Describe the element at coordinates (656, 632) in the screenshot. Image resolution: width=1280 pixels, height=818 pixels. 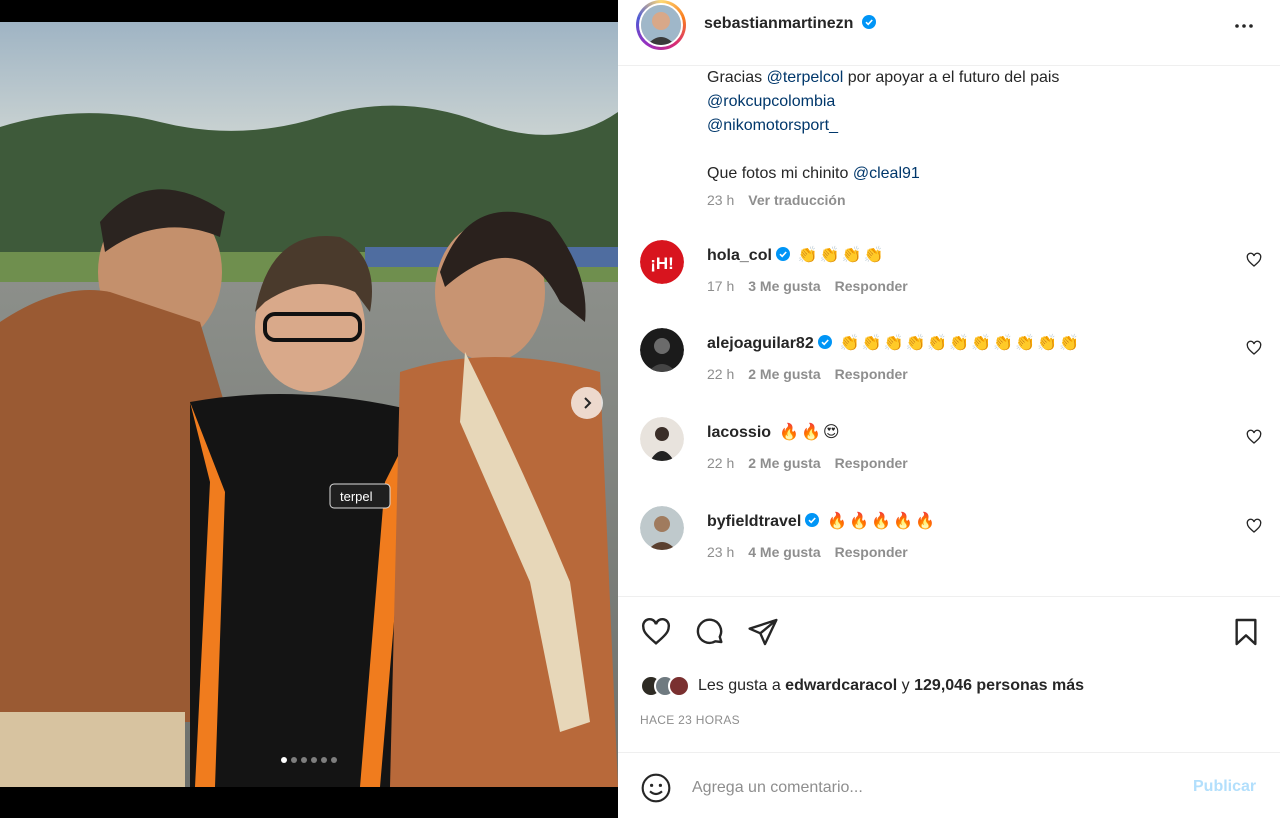
I see `like-heart-icon` at that location.